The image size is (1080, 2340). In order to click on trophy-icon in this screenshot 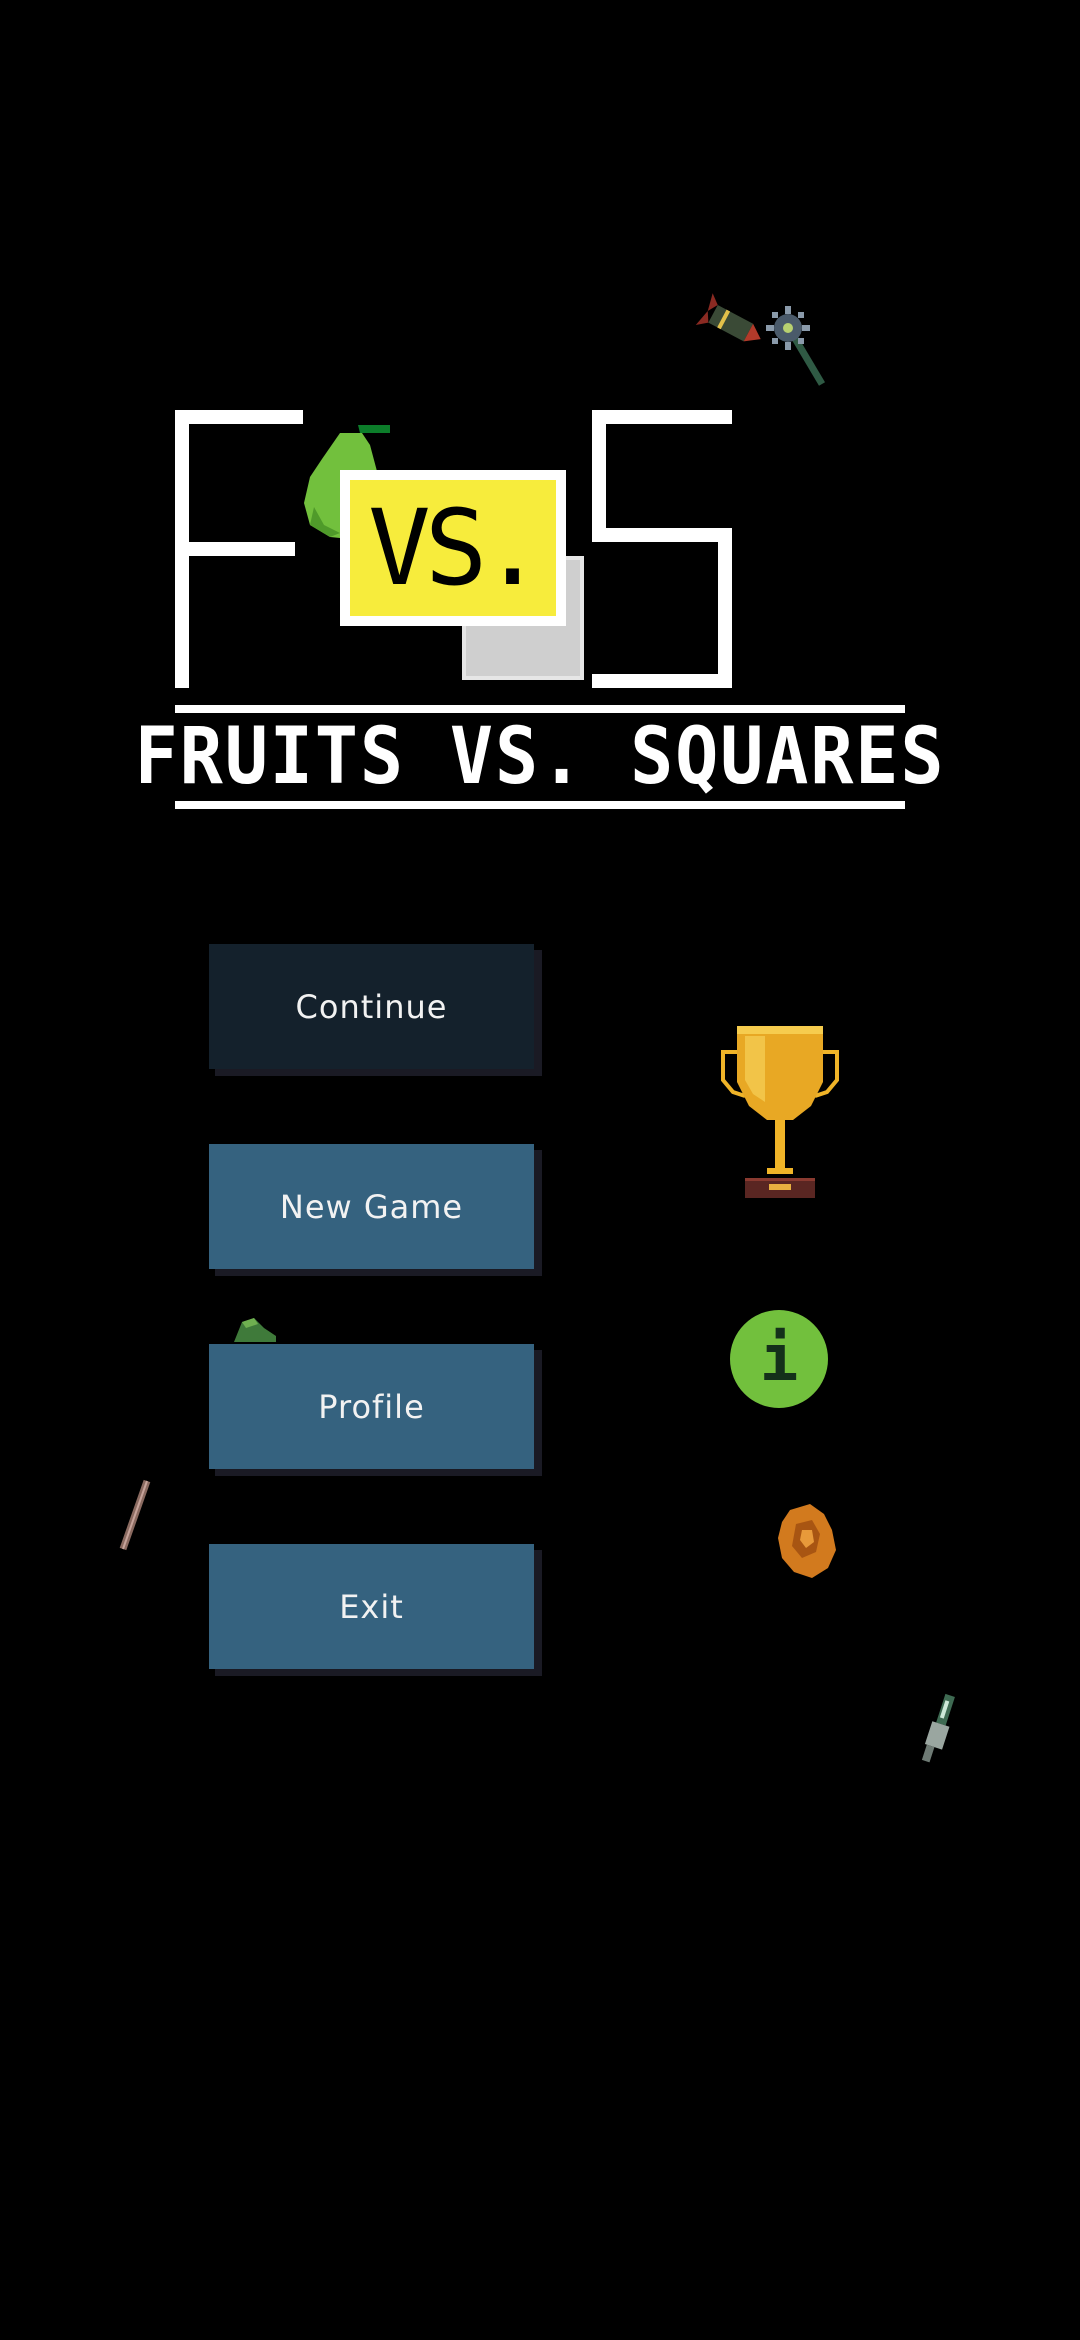, I will do `click(780, 1112)`.